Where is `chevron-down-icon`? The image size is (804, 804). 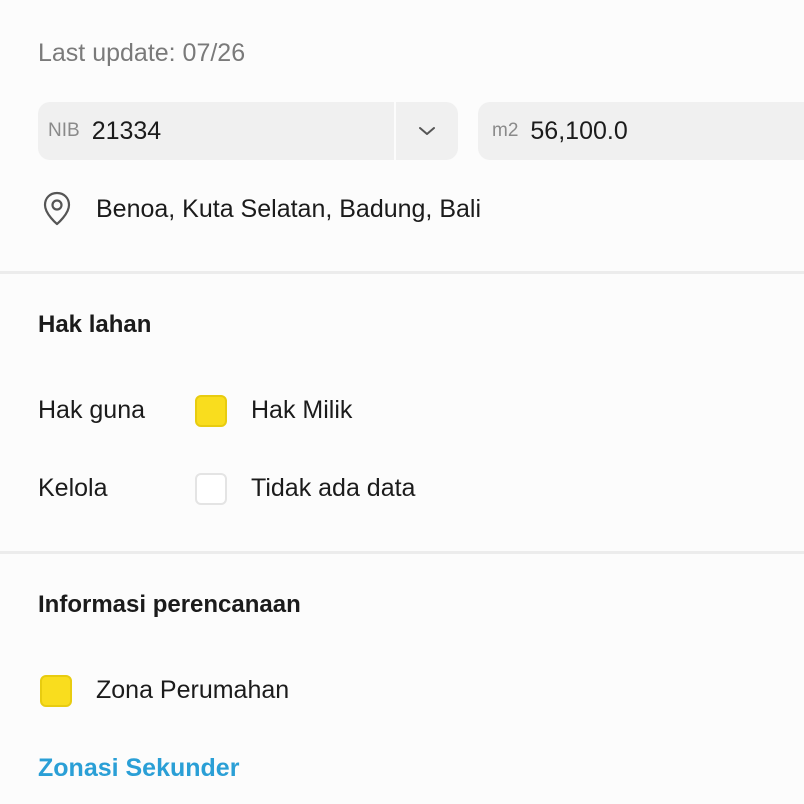 chevron-down-icon is located at coordinates (427, 131).